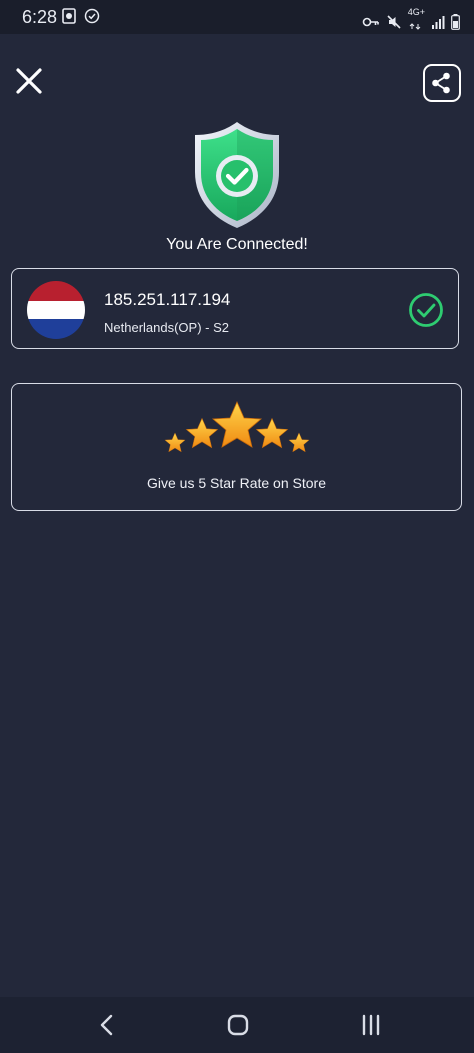  I want to click on shield-check-icon, so click(237, 175).